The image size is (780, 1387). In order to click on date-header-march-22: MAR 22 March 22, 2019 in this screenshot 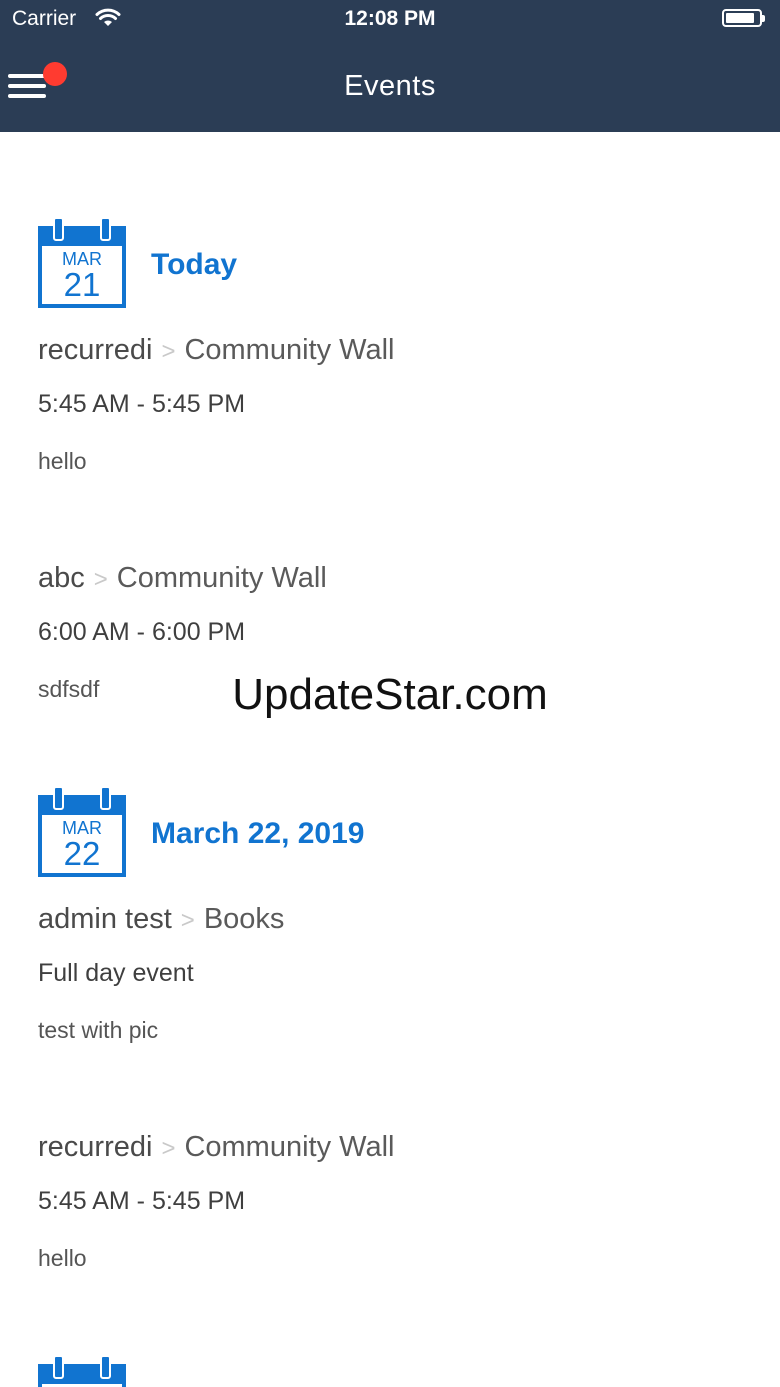, I will do `click(388, 831)`.